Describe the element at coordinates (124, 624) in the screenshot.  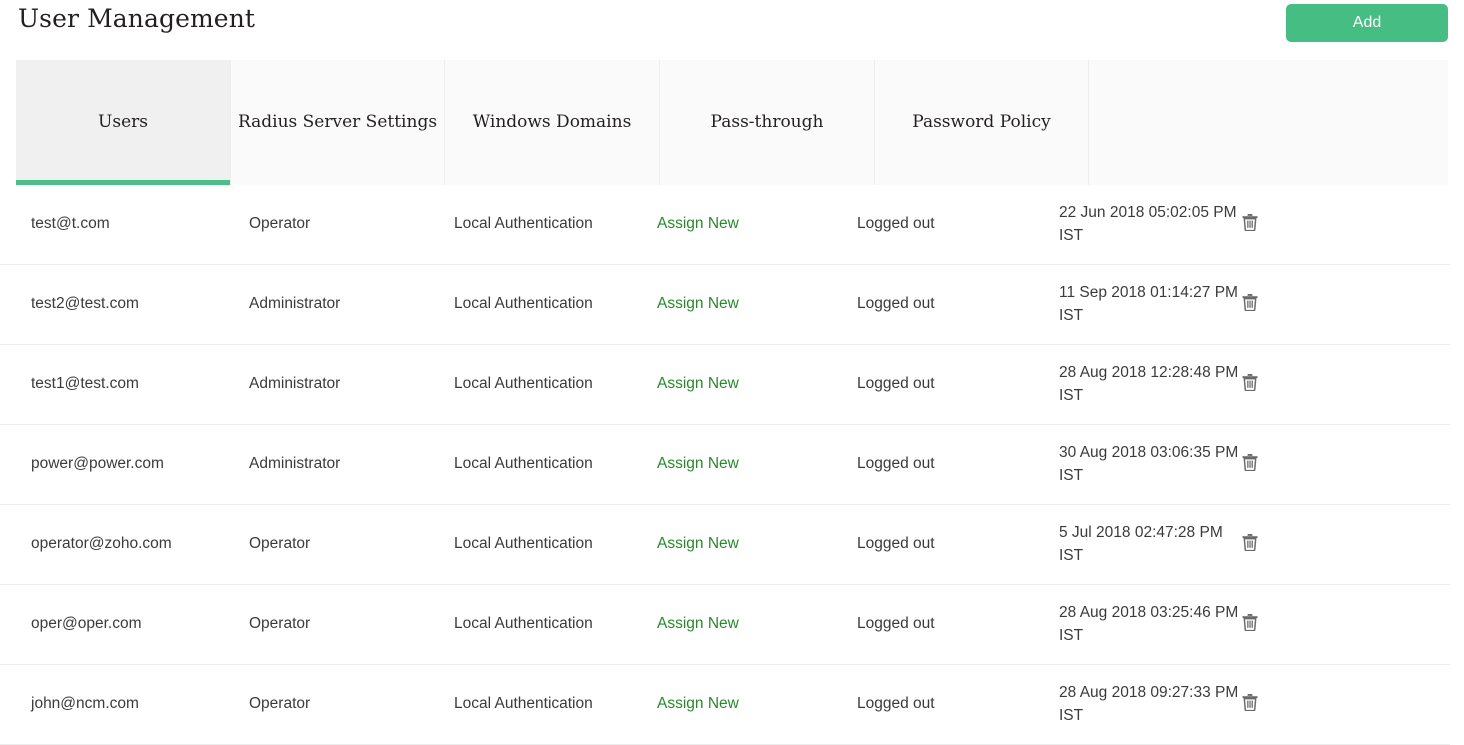
I see `user-email-cell: oper@oper.com` at that location.